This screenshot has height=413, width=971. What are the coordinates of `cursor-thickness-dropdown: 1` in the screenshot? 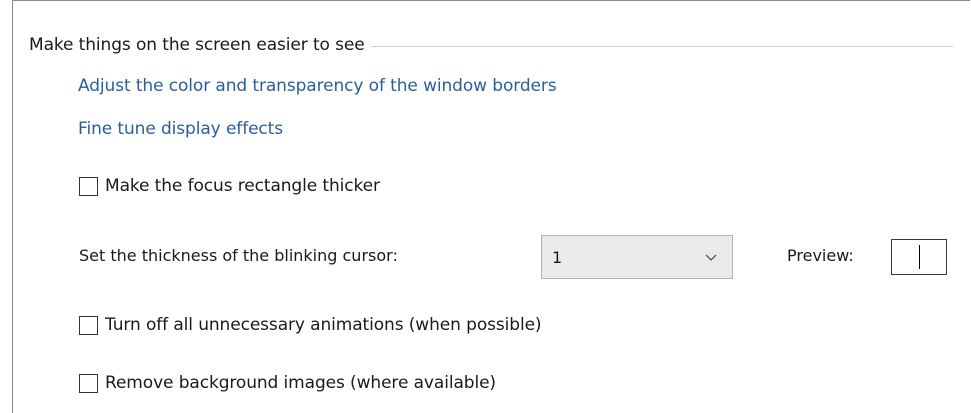 It's located at (637, 257).